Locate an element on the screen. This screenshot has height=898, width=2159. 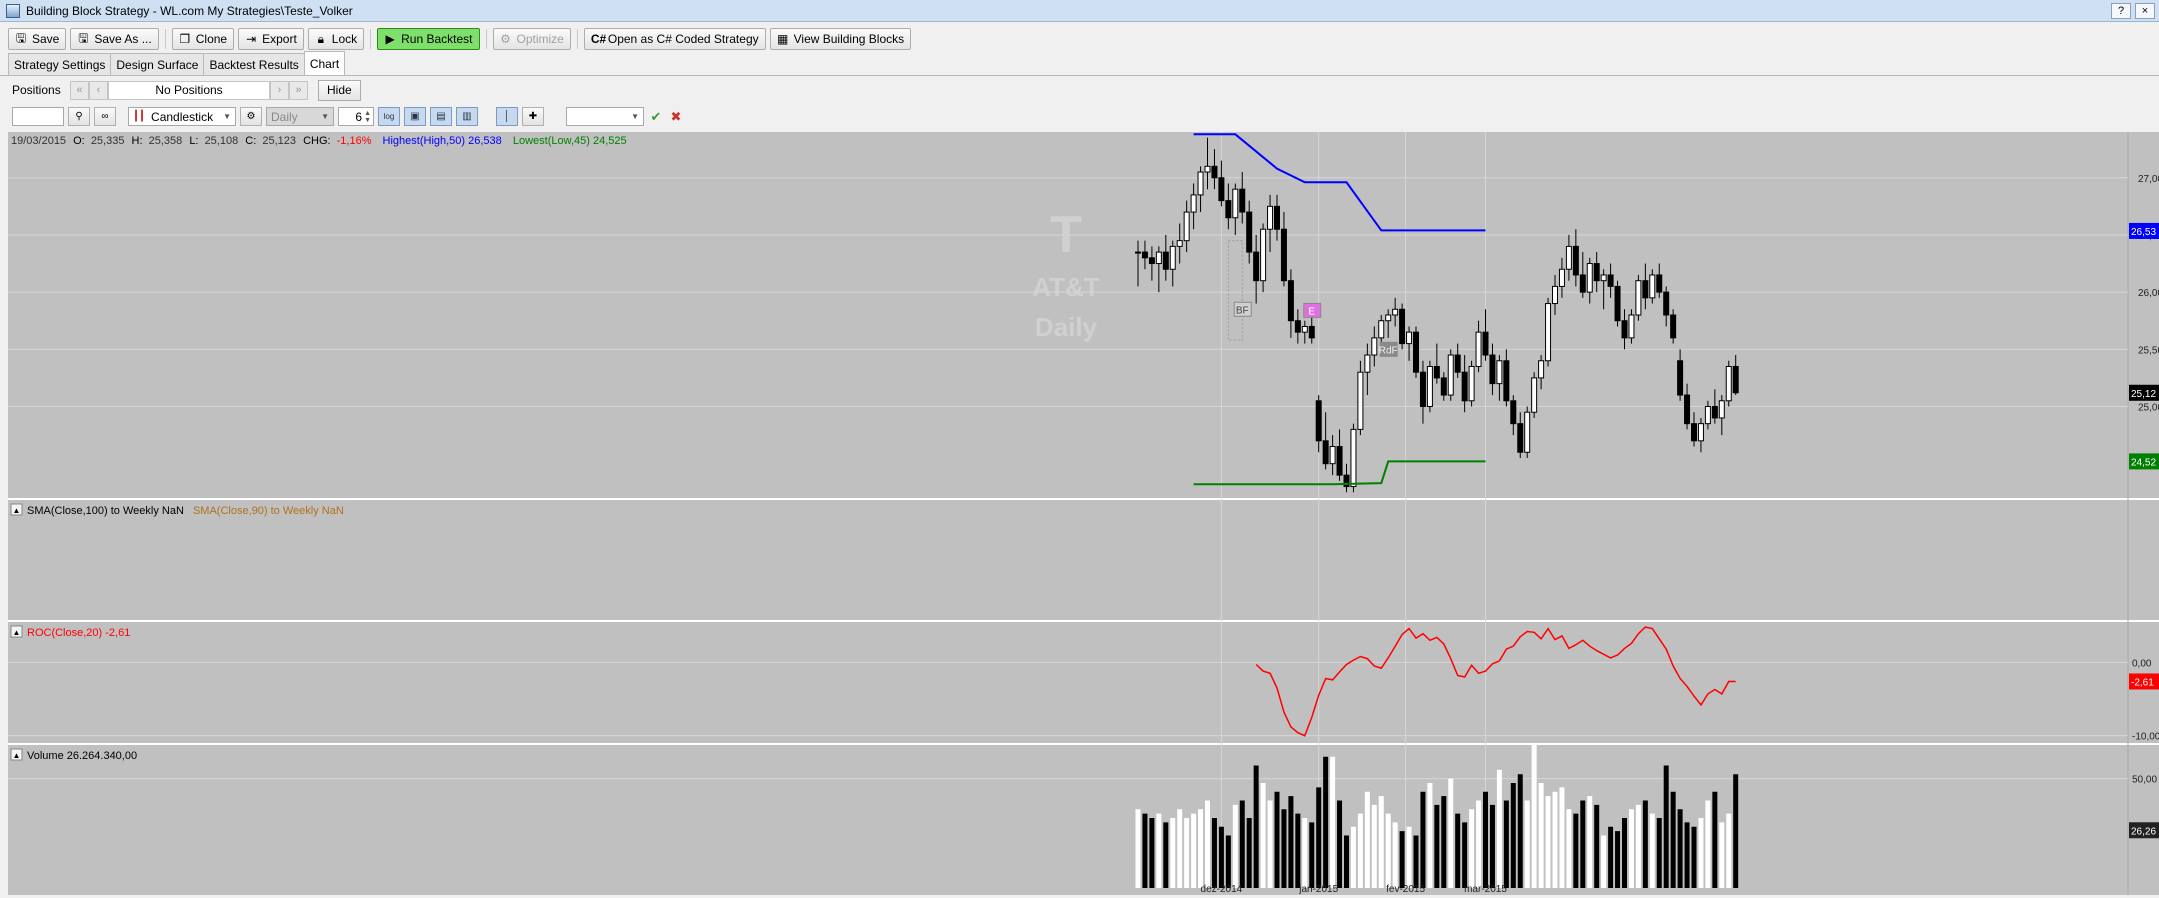
clone-button: ❐ Clone is located at coordinates (203, 39).